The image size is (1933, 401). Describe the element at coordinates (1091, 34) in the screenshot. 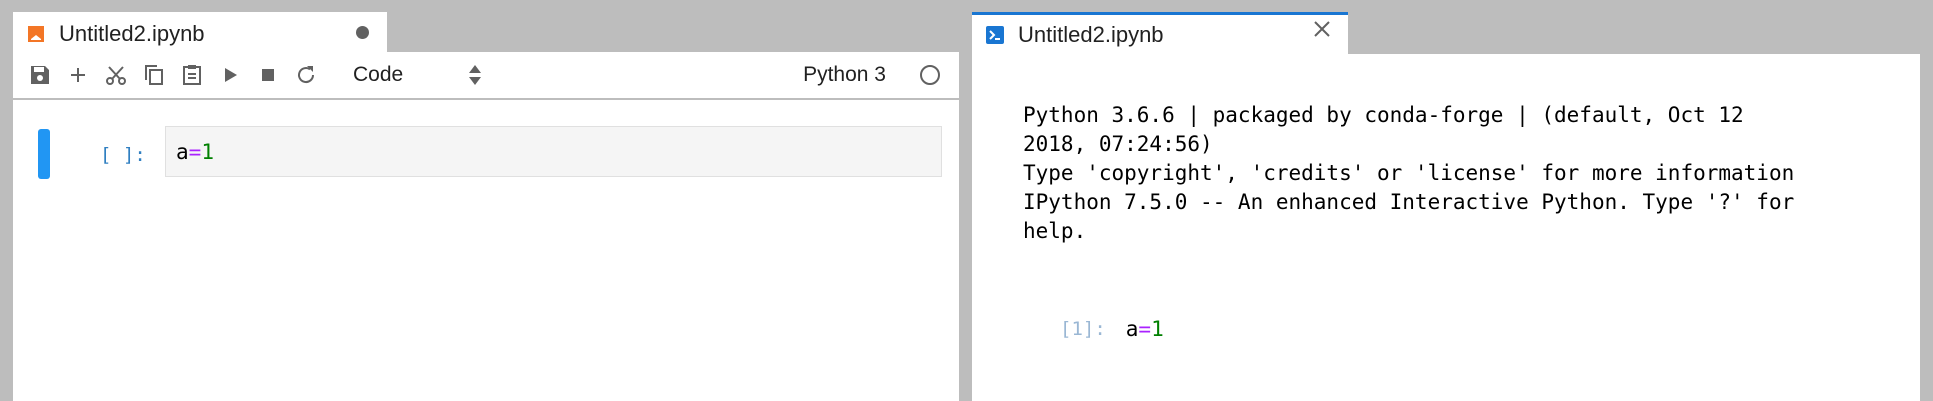

I see `console-tab-title: Untitled2.ipynb` at that location.